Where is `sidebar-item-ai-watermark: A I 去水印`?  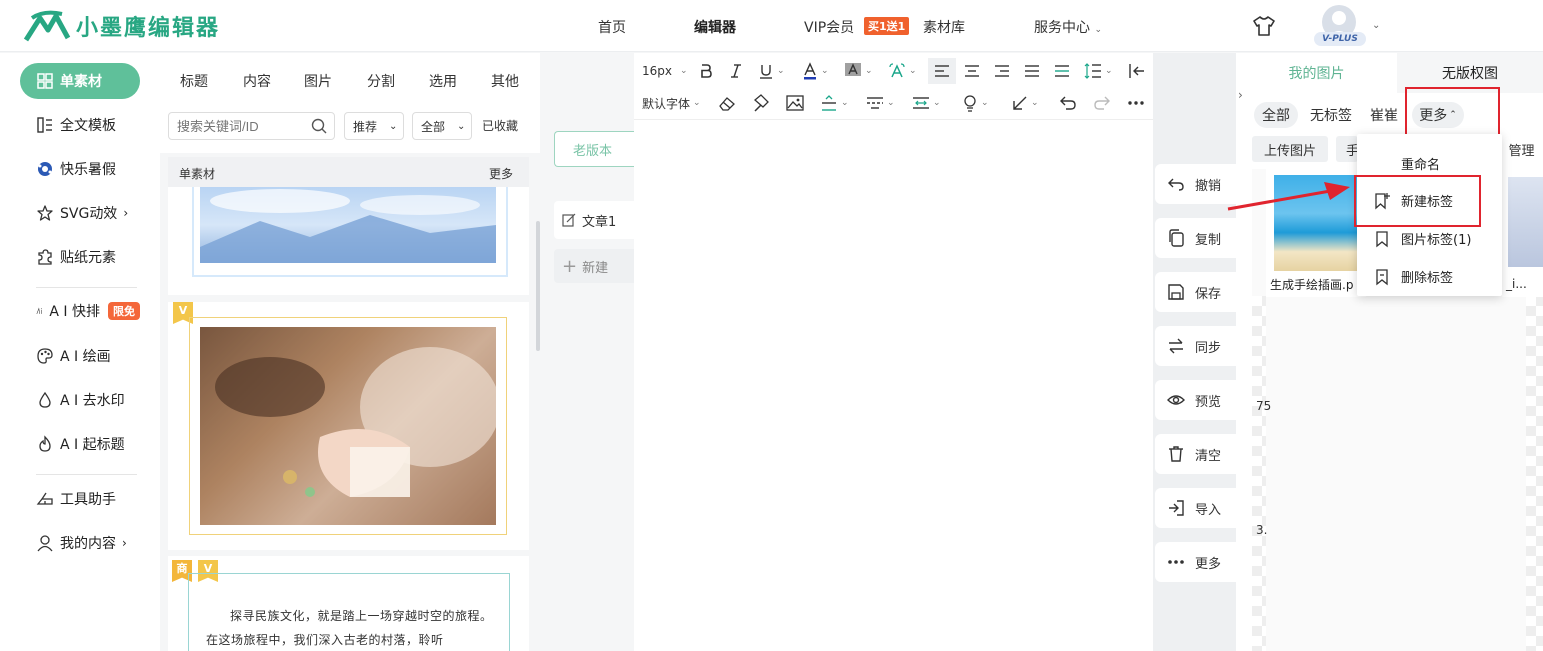
sidebar-item-ai-watermark: A I 去水印 is located at coordinates (80, 400).